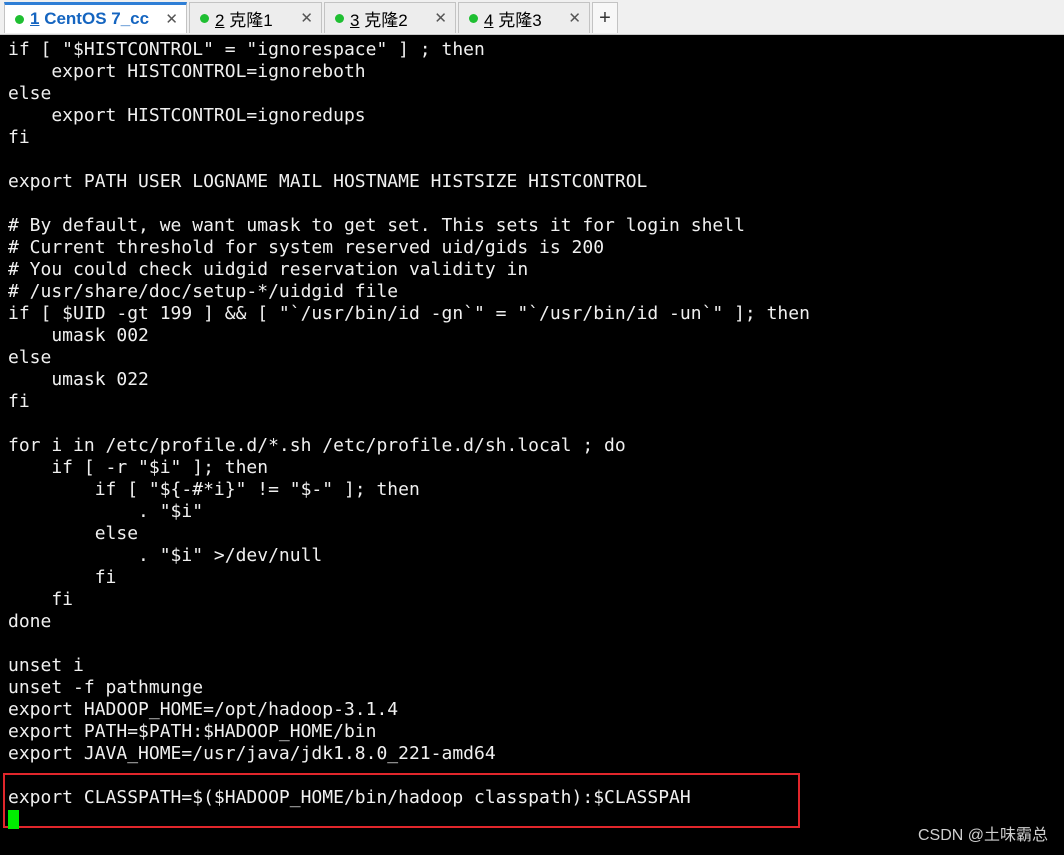 This screenshot has height=855, width=1064. Describe the element at coordinates (203, 291) in the screenshot. I see `terminal-line: # /usr/share/doc/setup-*/uidgid file` at that location.